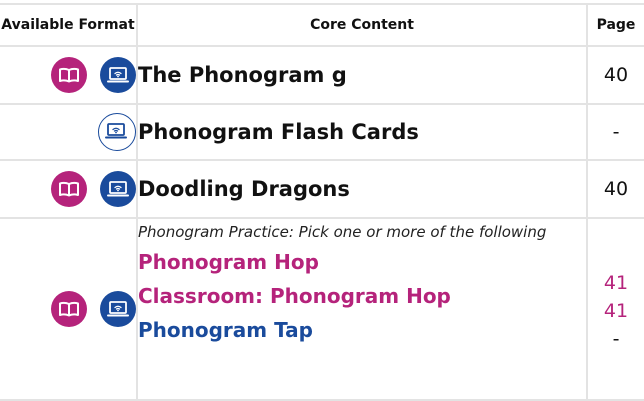 This screenshot has width=644, height=401. What do you see at coordinates (69, 25) in the screenshot?
I see `header-format: Available Format` at bounding box center [69, 25].